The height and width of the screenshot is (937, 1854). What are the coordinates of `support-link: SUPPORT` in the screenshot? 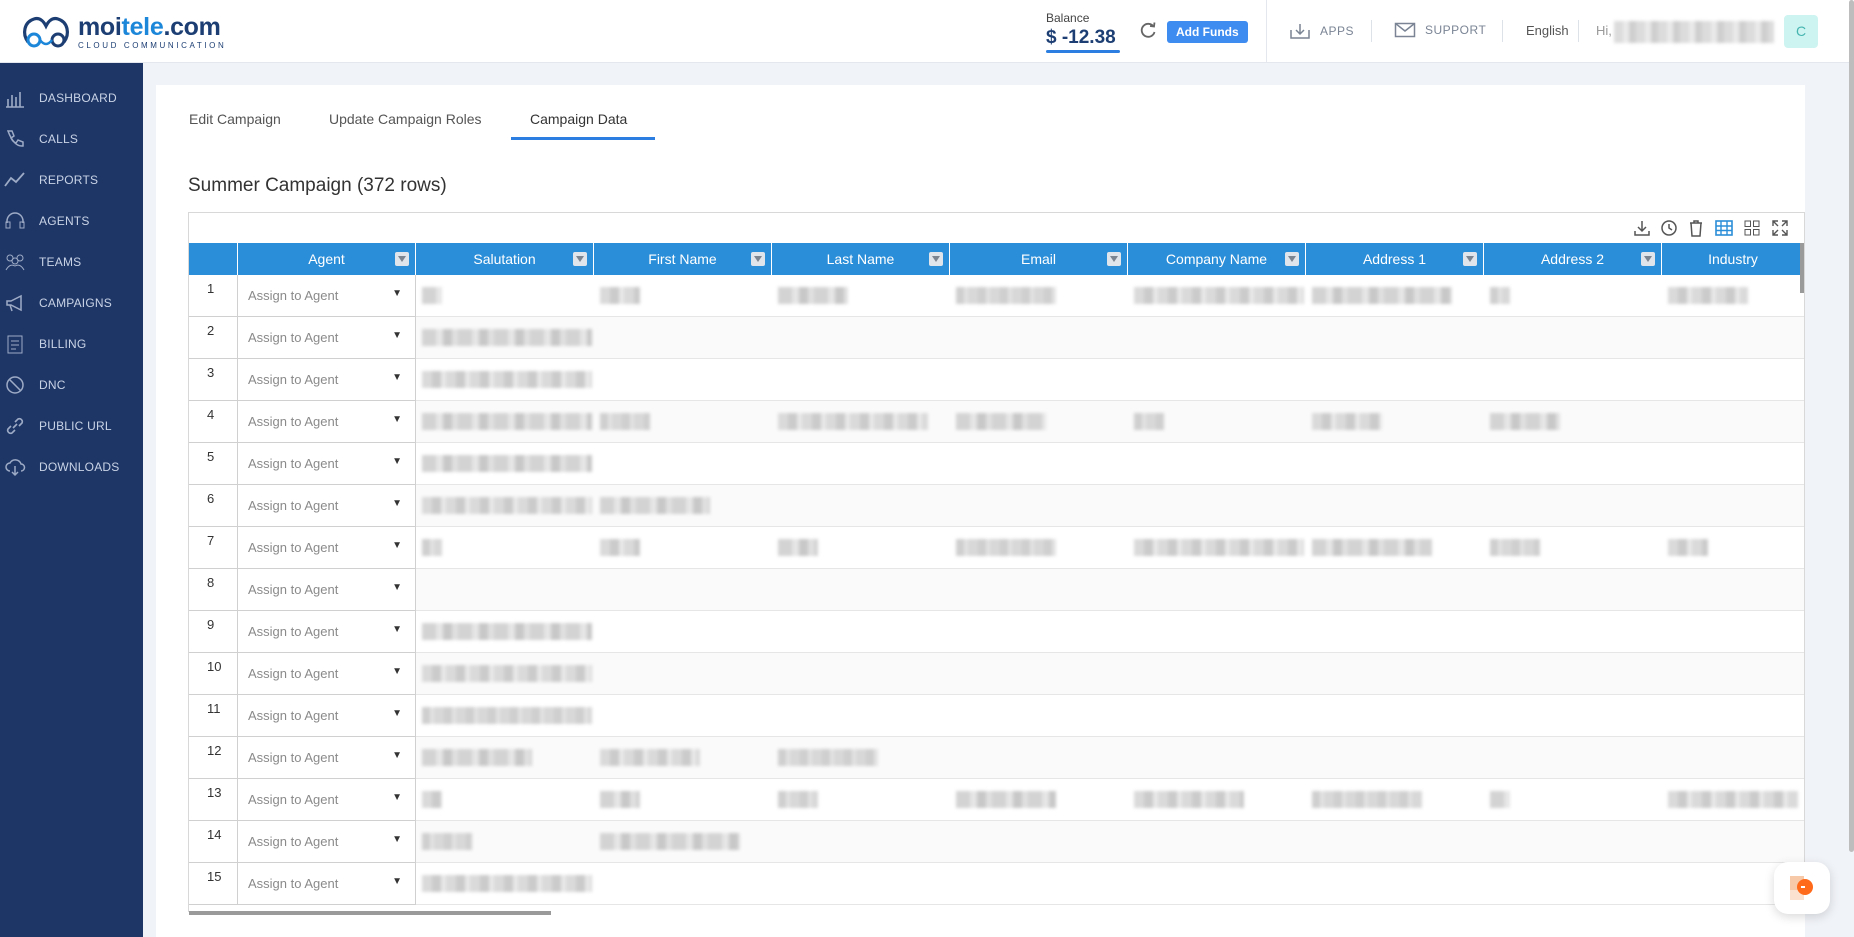 It's located at (1440, 30).